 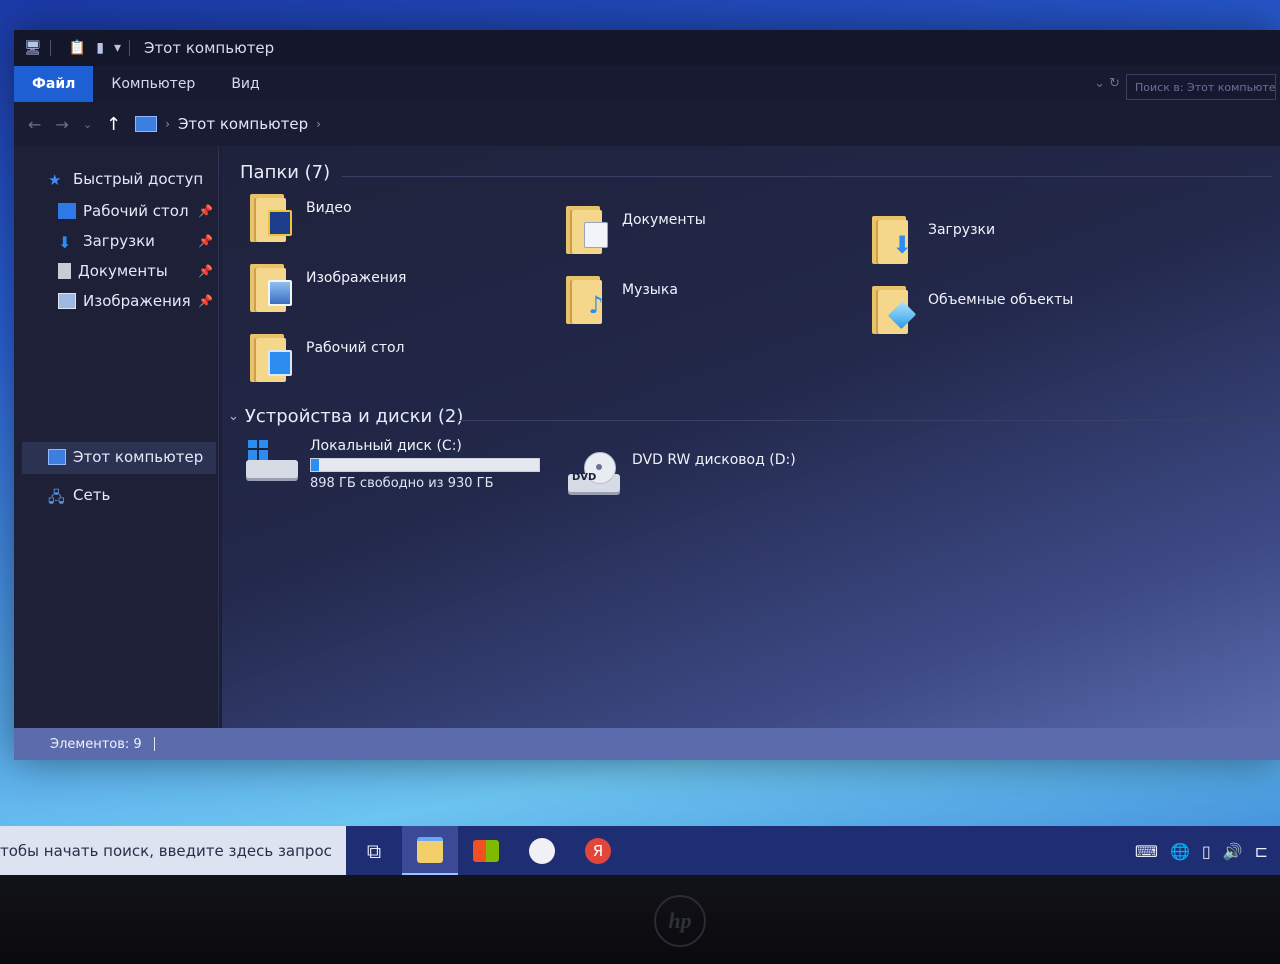 I want to click on drive-name: DVD RW дисковод (D:), so click(x=714, y=460).